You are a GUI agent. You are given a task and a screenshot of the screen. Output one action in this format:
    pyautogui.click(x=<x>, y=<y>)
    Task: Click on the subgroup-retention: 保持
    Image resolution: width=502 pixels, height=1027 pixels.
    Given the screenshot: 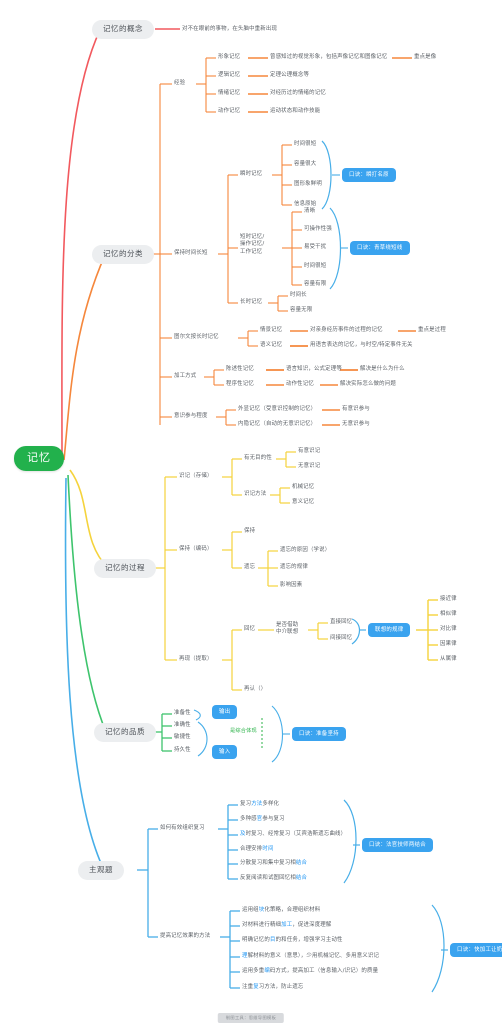 What is the action you would take?
    pyautogui.click(x=249, y=531)
    